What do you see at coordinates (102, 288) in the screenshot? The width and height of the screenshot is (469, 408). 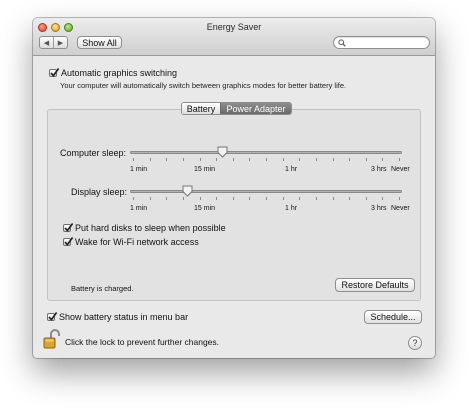 I see `battery-status-text: Battery is charged.` at bounding box center [102, 288].